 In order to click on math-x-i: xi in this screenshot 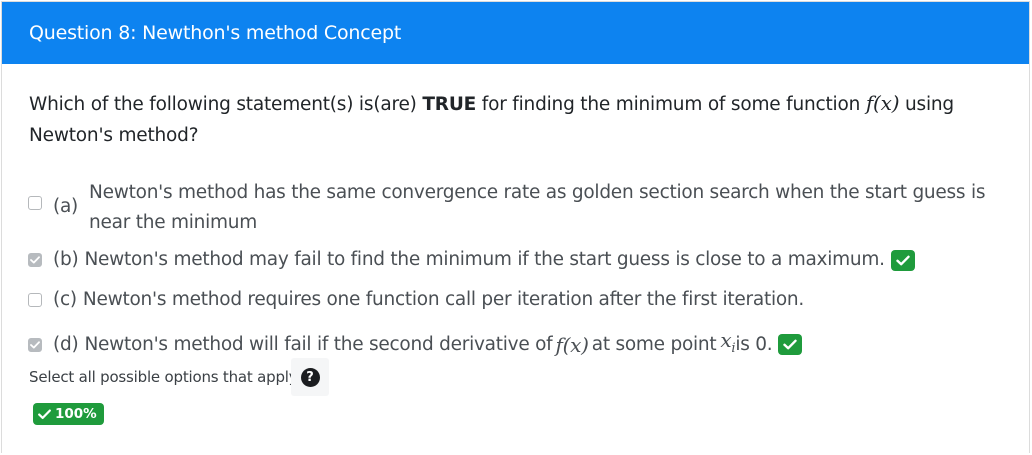, I will do `click(728, 342)`.